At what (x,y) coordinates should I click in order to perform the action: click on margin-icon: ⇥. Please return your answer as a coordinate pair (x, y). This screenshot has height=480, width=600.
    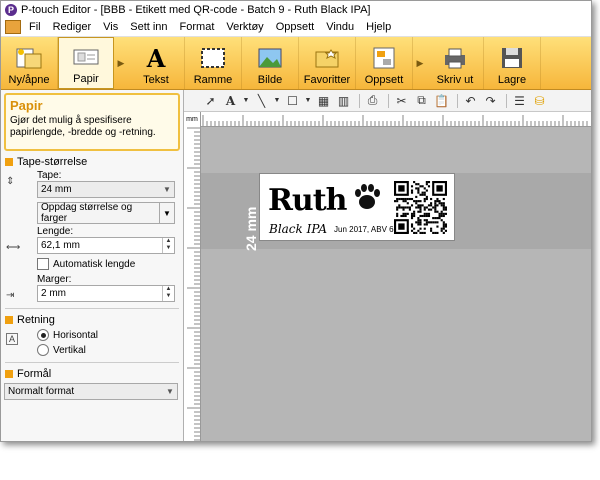
    Looking at the image, I should click on (10, 295).